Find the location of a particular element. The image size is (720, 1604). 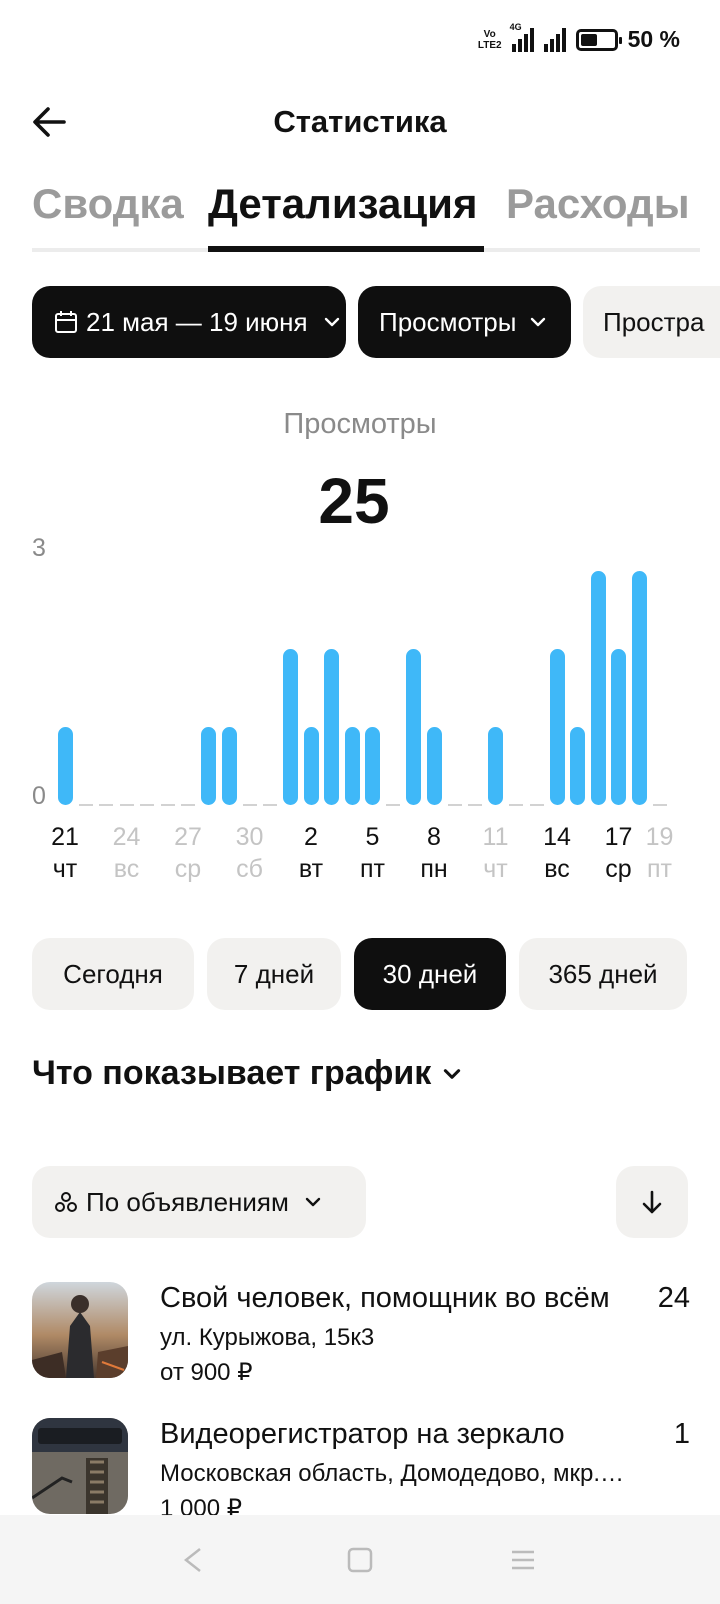

sort-button is located at coordinates (652, 1202).